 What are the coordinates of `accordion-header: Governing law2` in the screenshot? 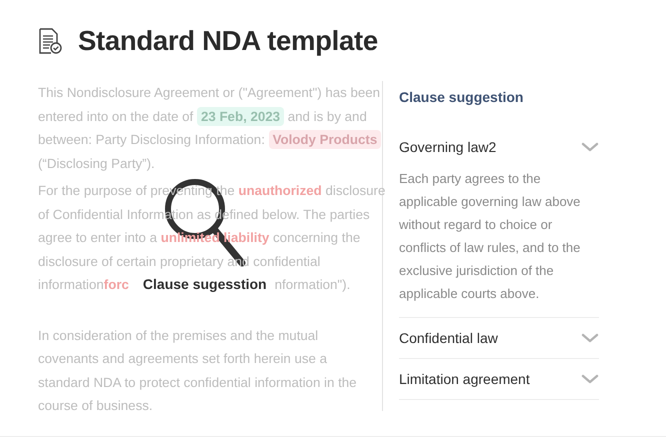 It's located at (499, 147).